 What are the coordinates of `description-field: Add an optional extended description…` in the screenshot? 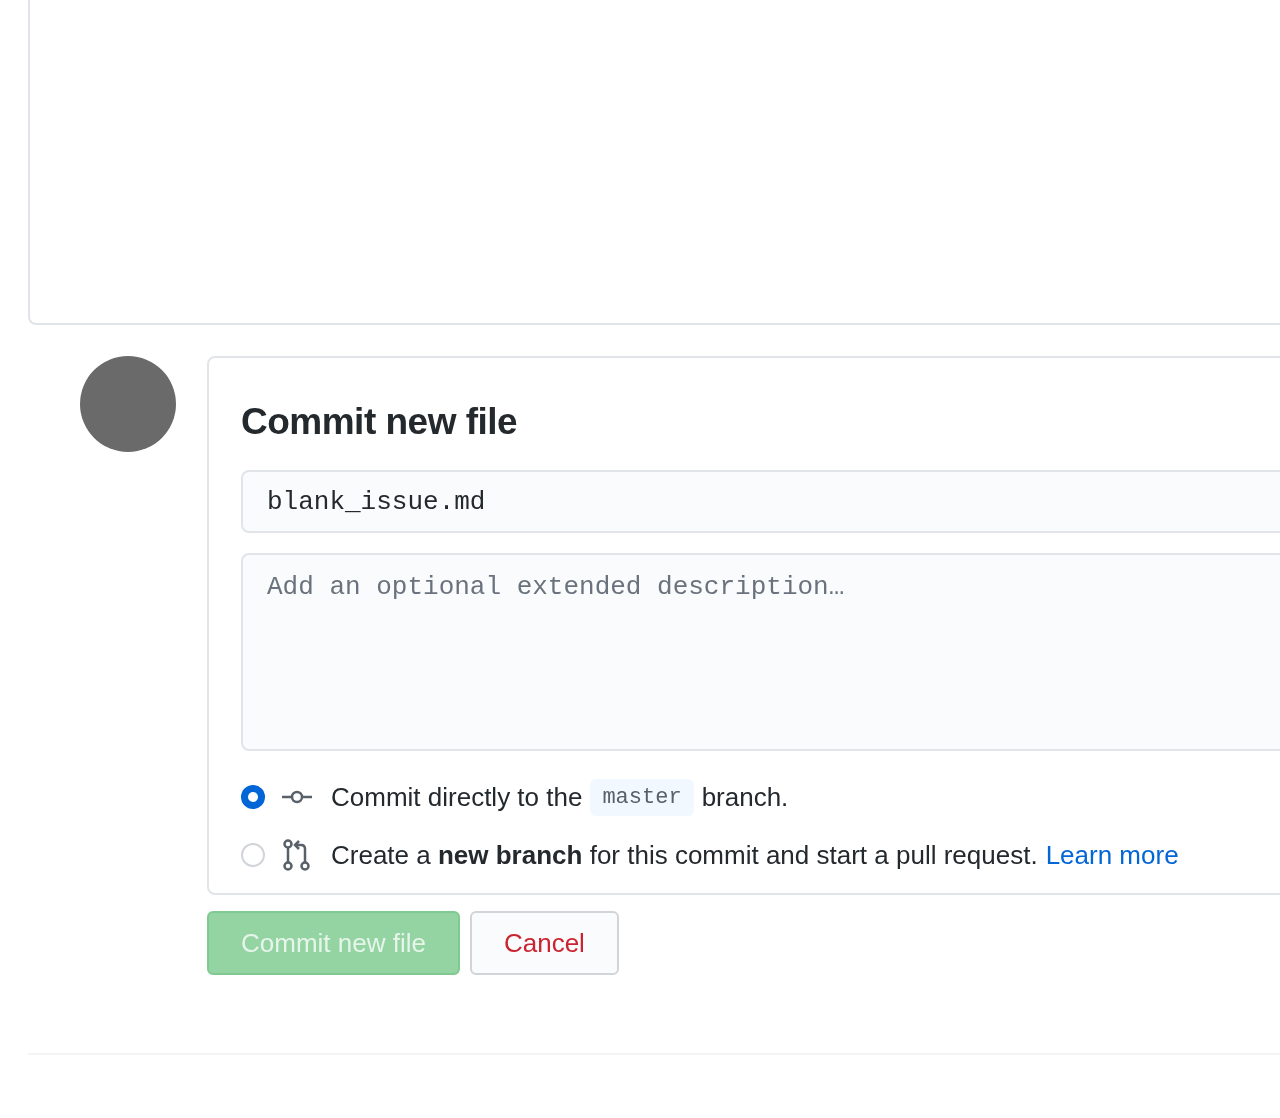 It's located at (760, 652).